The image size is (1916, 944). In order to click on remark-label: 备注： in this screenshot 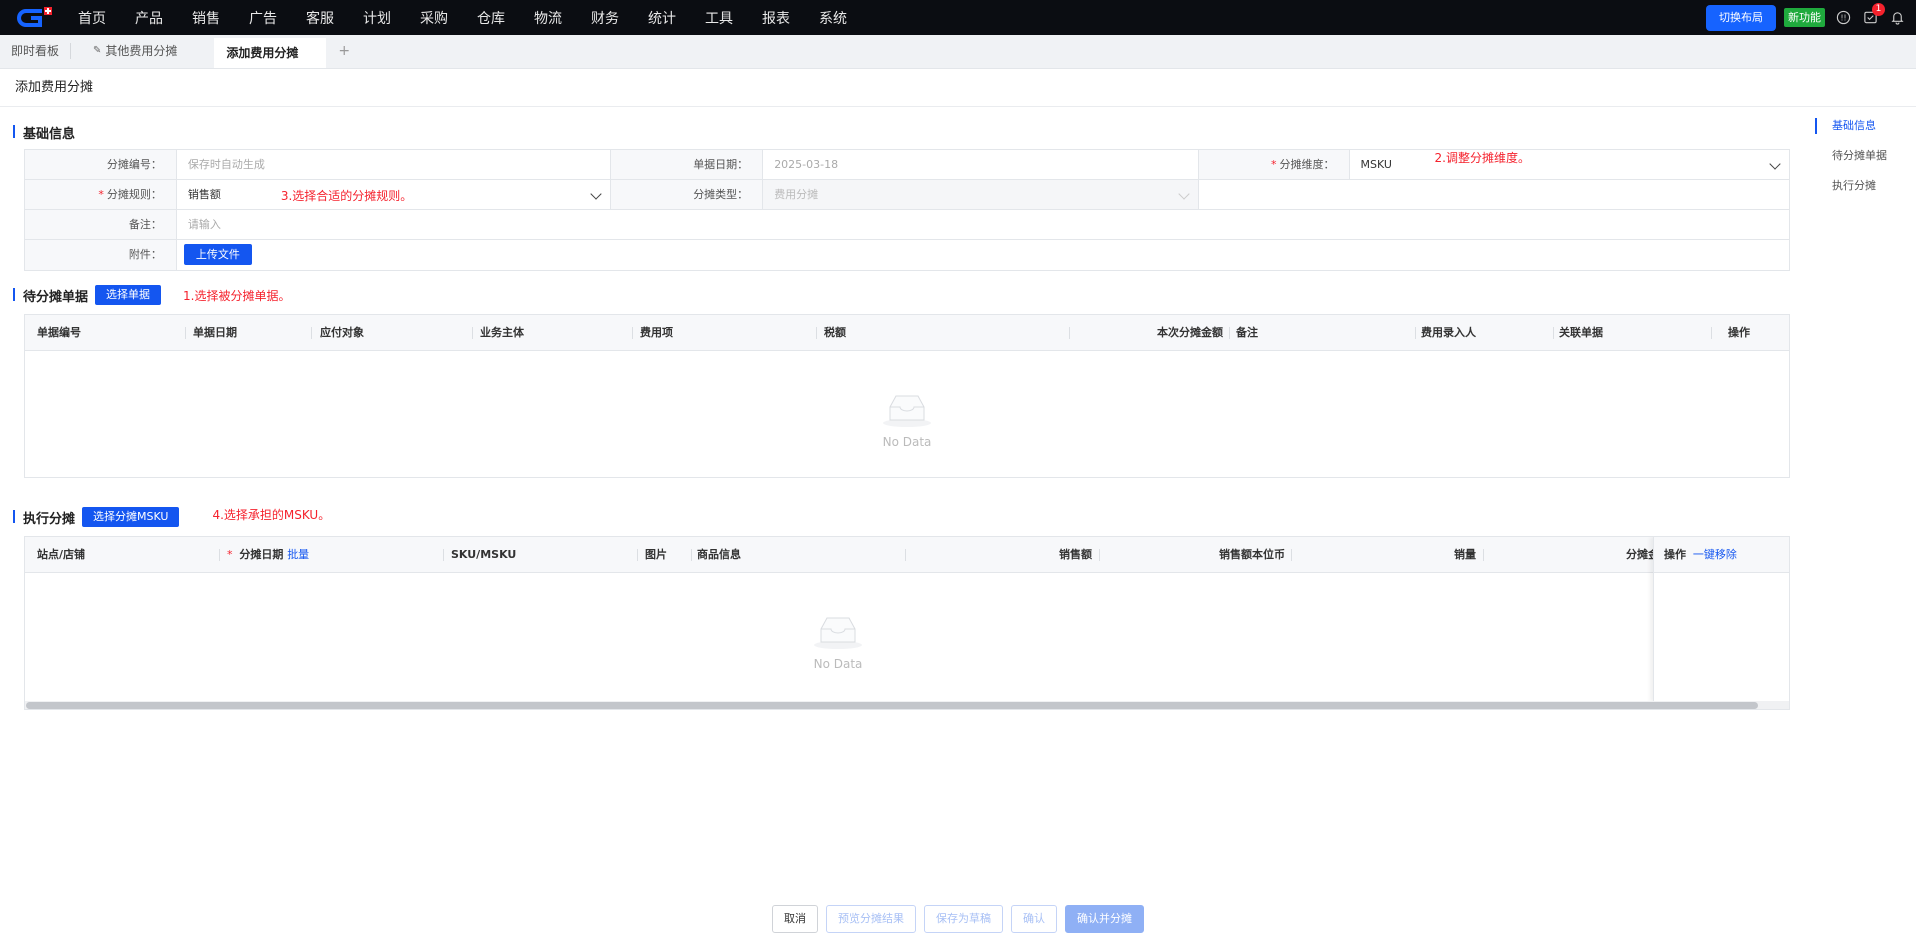, I will do `click(101, 224)`.